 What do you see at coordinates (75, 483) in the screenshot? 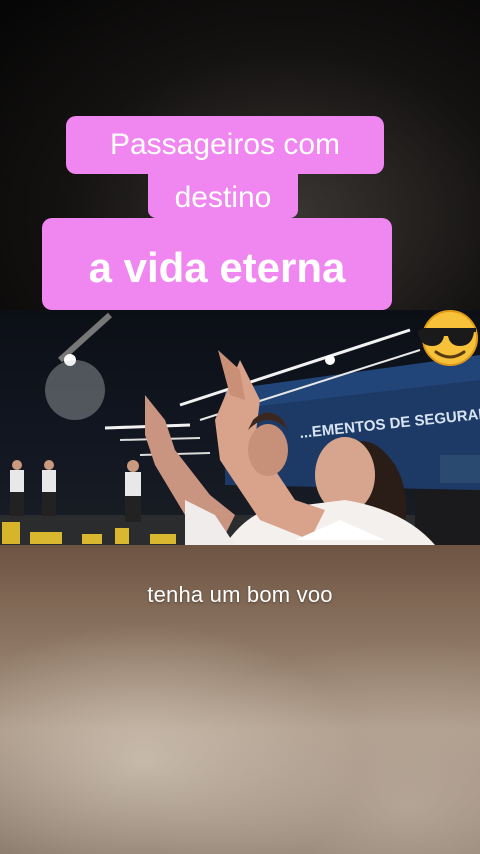
I see `background-dancers` at bounding box center [75, 483].